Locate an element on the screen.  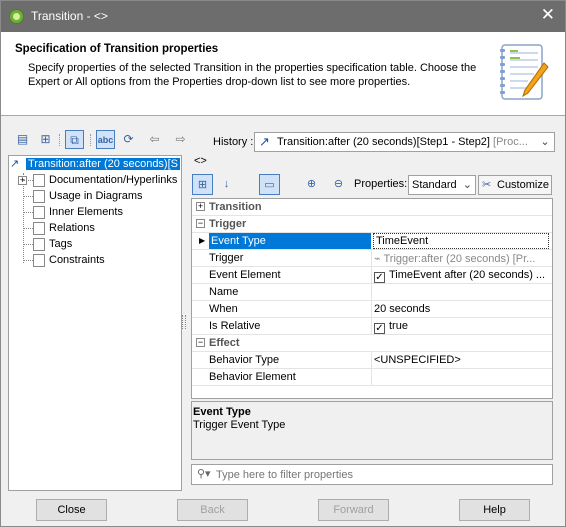
property-name: Behavior Element is located at coordinates (252, 377).